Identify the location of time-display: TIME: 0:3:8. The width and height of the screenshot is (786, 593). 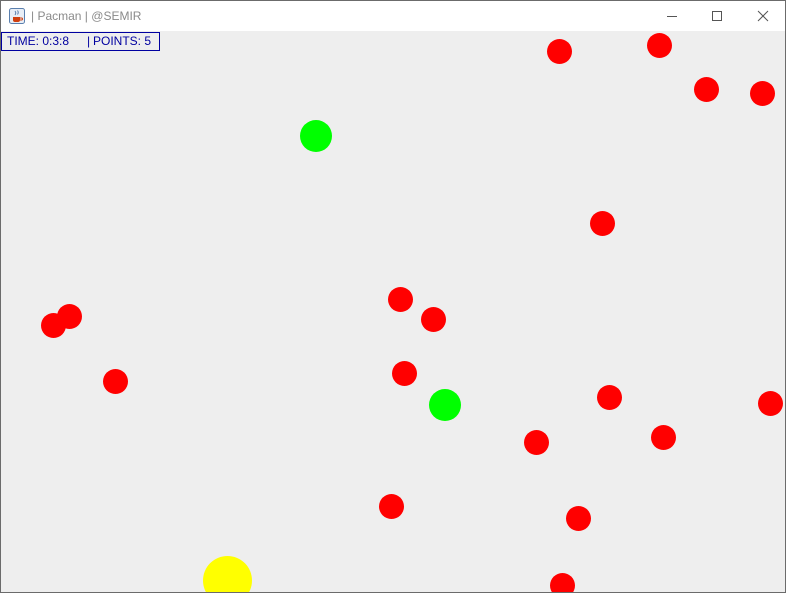
(38, 41).